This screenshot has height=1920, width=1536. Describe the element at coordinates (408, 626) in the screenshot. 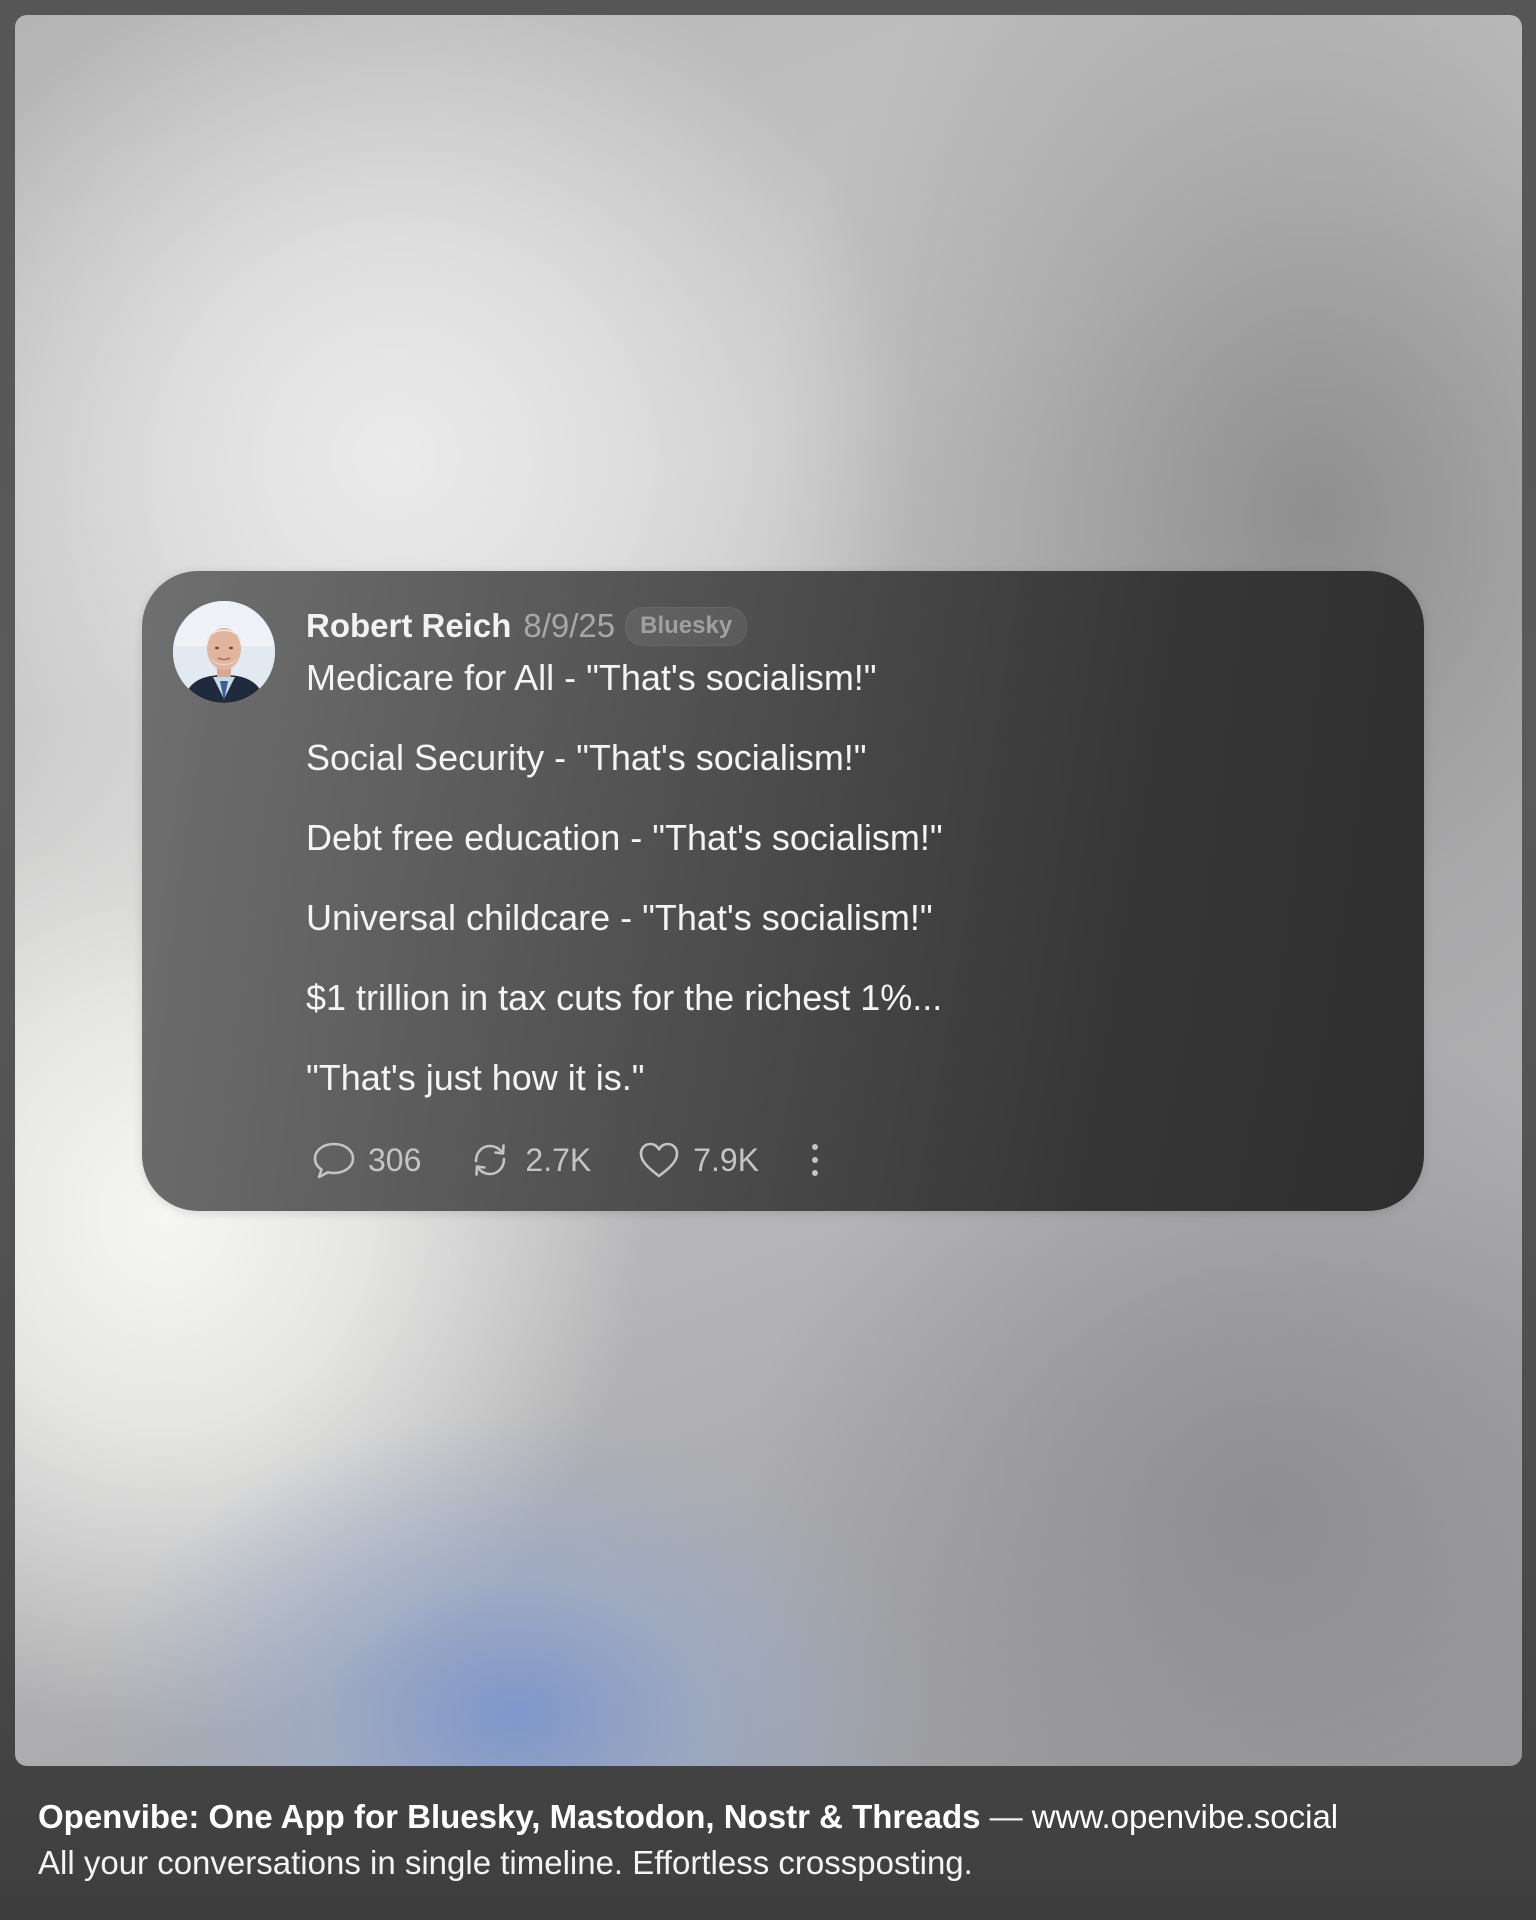

I see `author-name: Robert Reich` at that location.